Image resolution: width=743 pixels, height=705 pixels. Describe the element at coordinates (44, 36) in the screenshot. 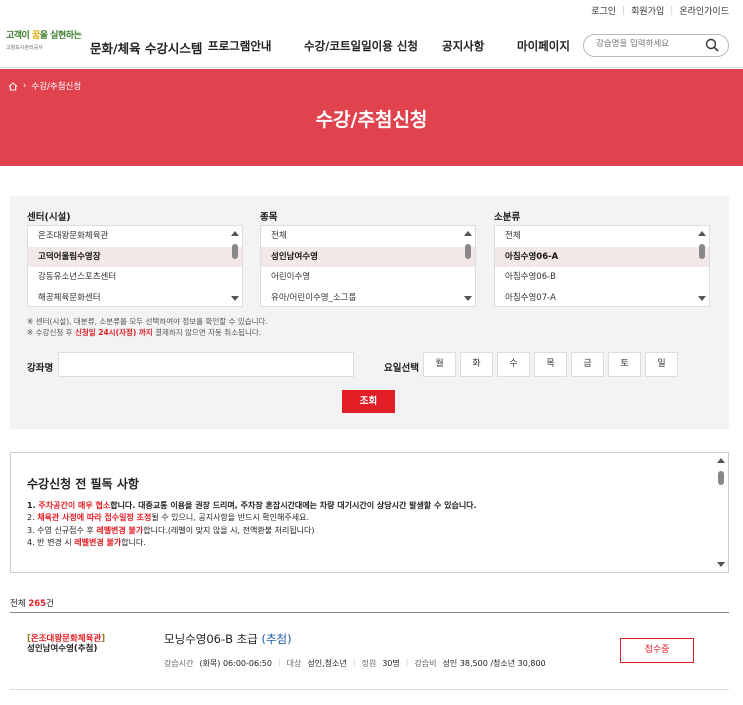

I see `logo-slogan: 고객이 꿈을 실현하는` at that location.